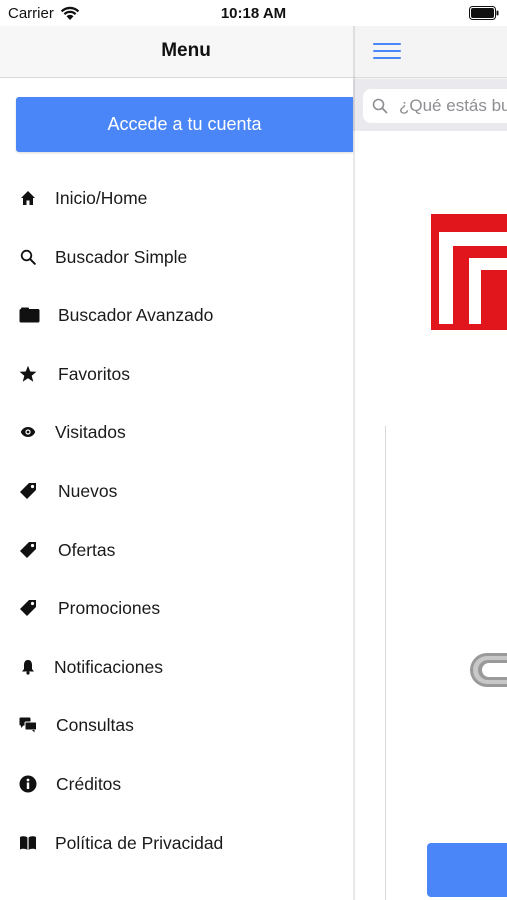 The image size is (507, 900). I want to click on search-placeholder: ¿Qué estás buscando?, so click(453, 105).